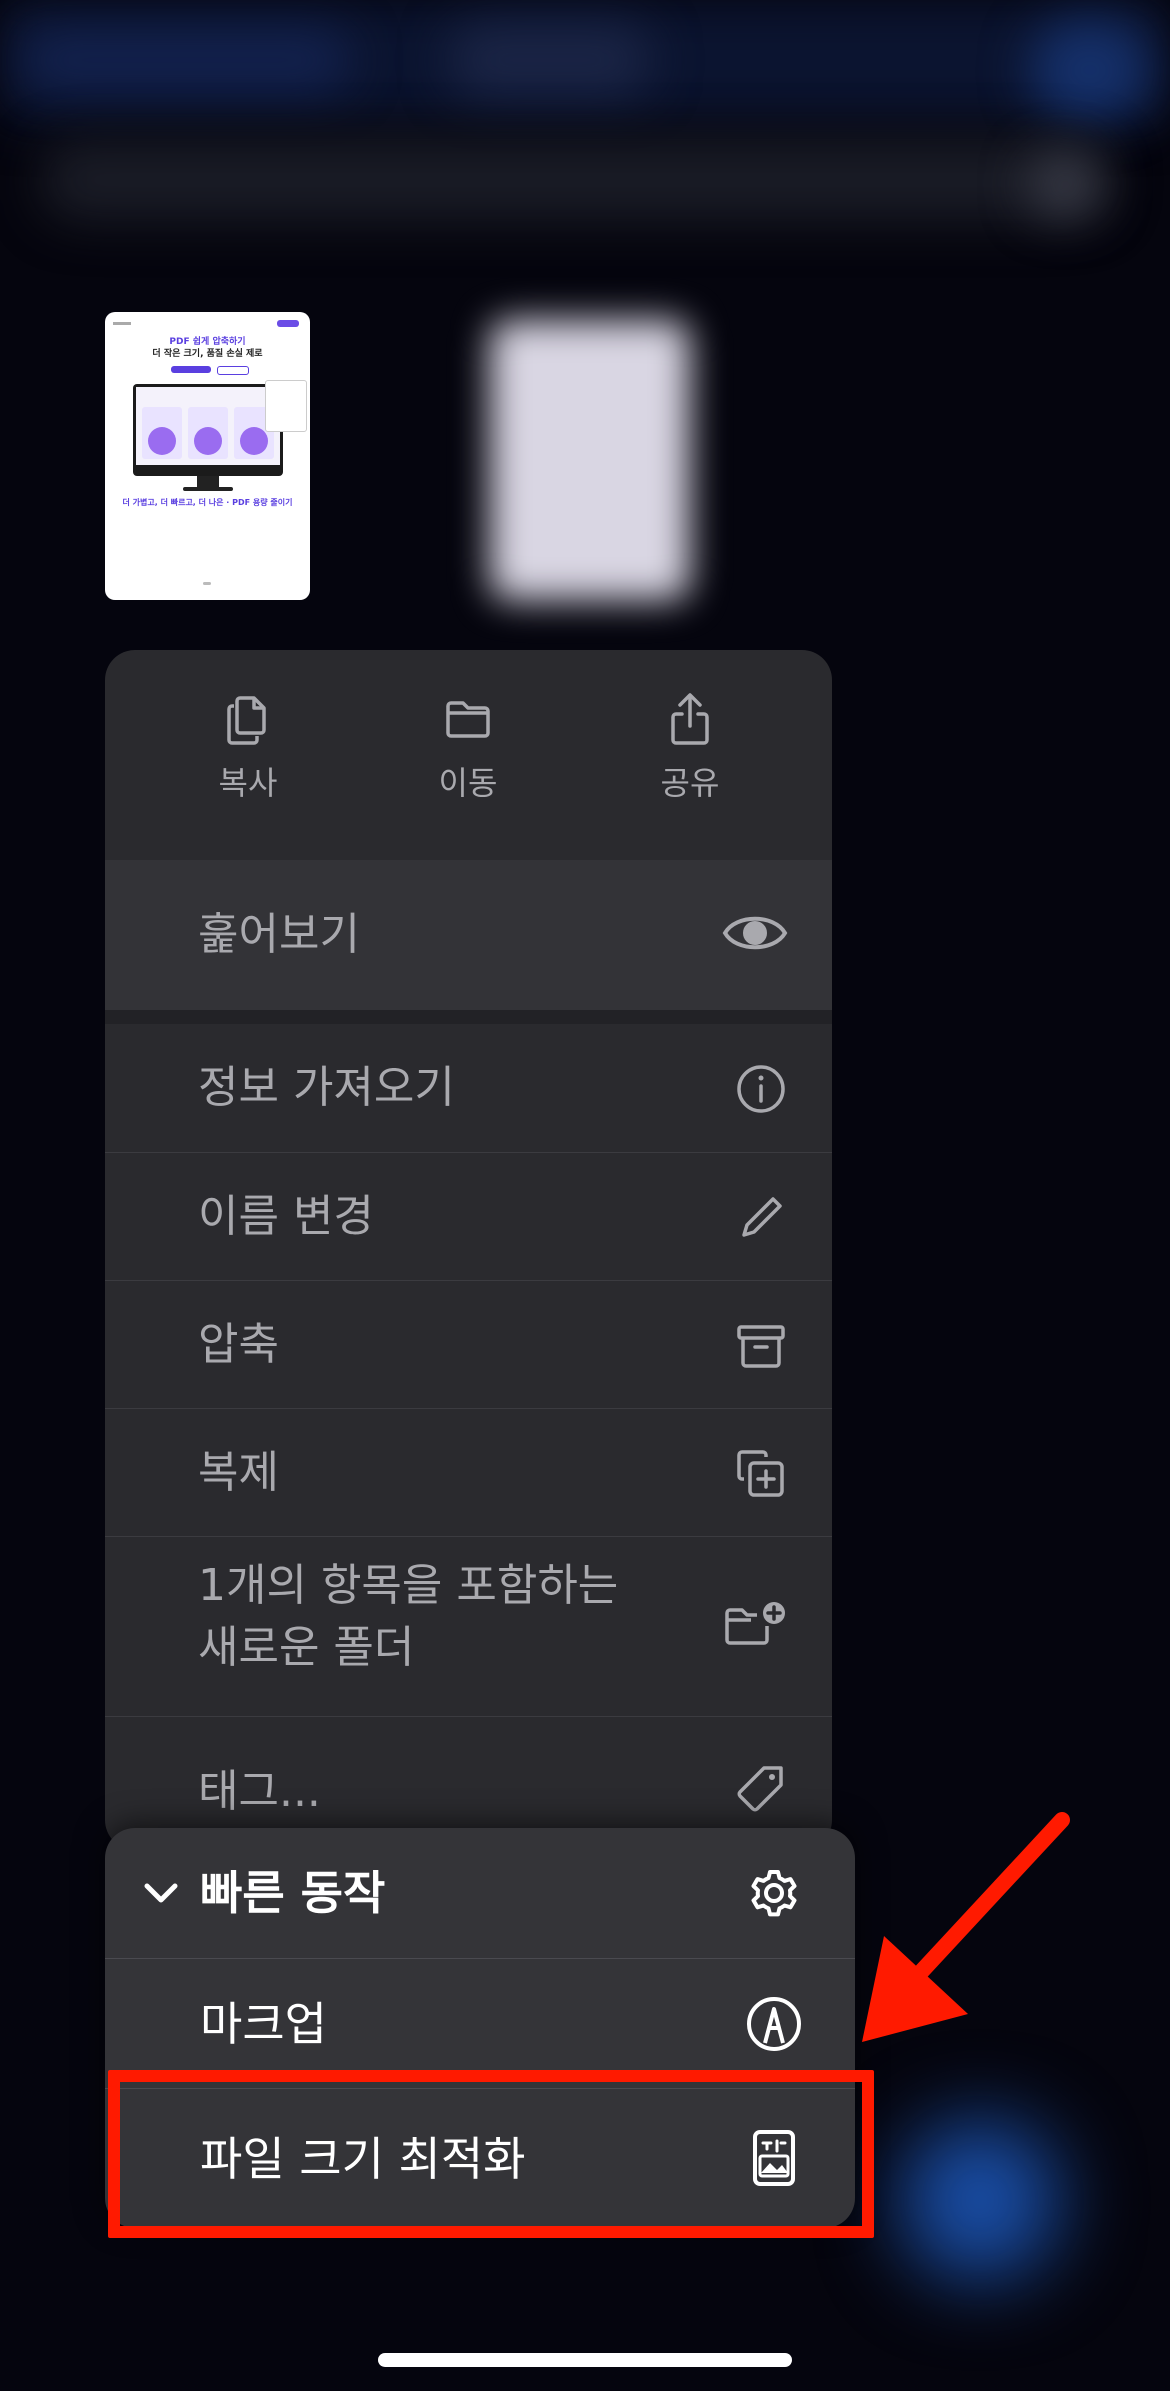  What do you see at coordinates (468, 935) in the screenshot?
I see `menu-item-quick-look: 훑어보기` at bounding box center [468, 935].